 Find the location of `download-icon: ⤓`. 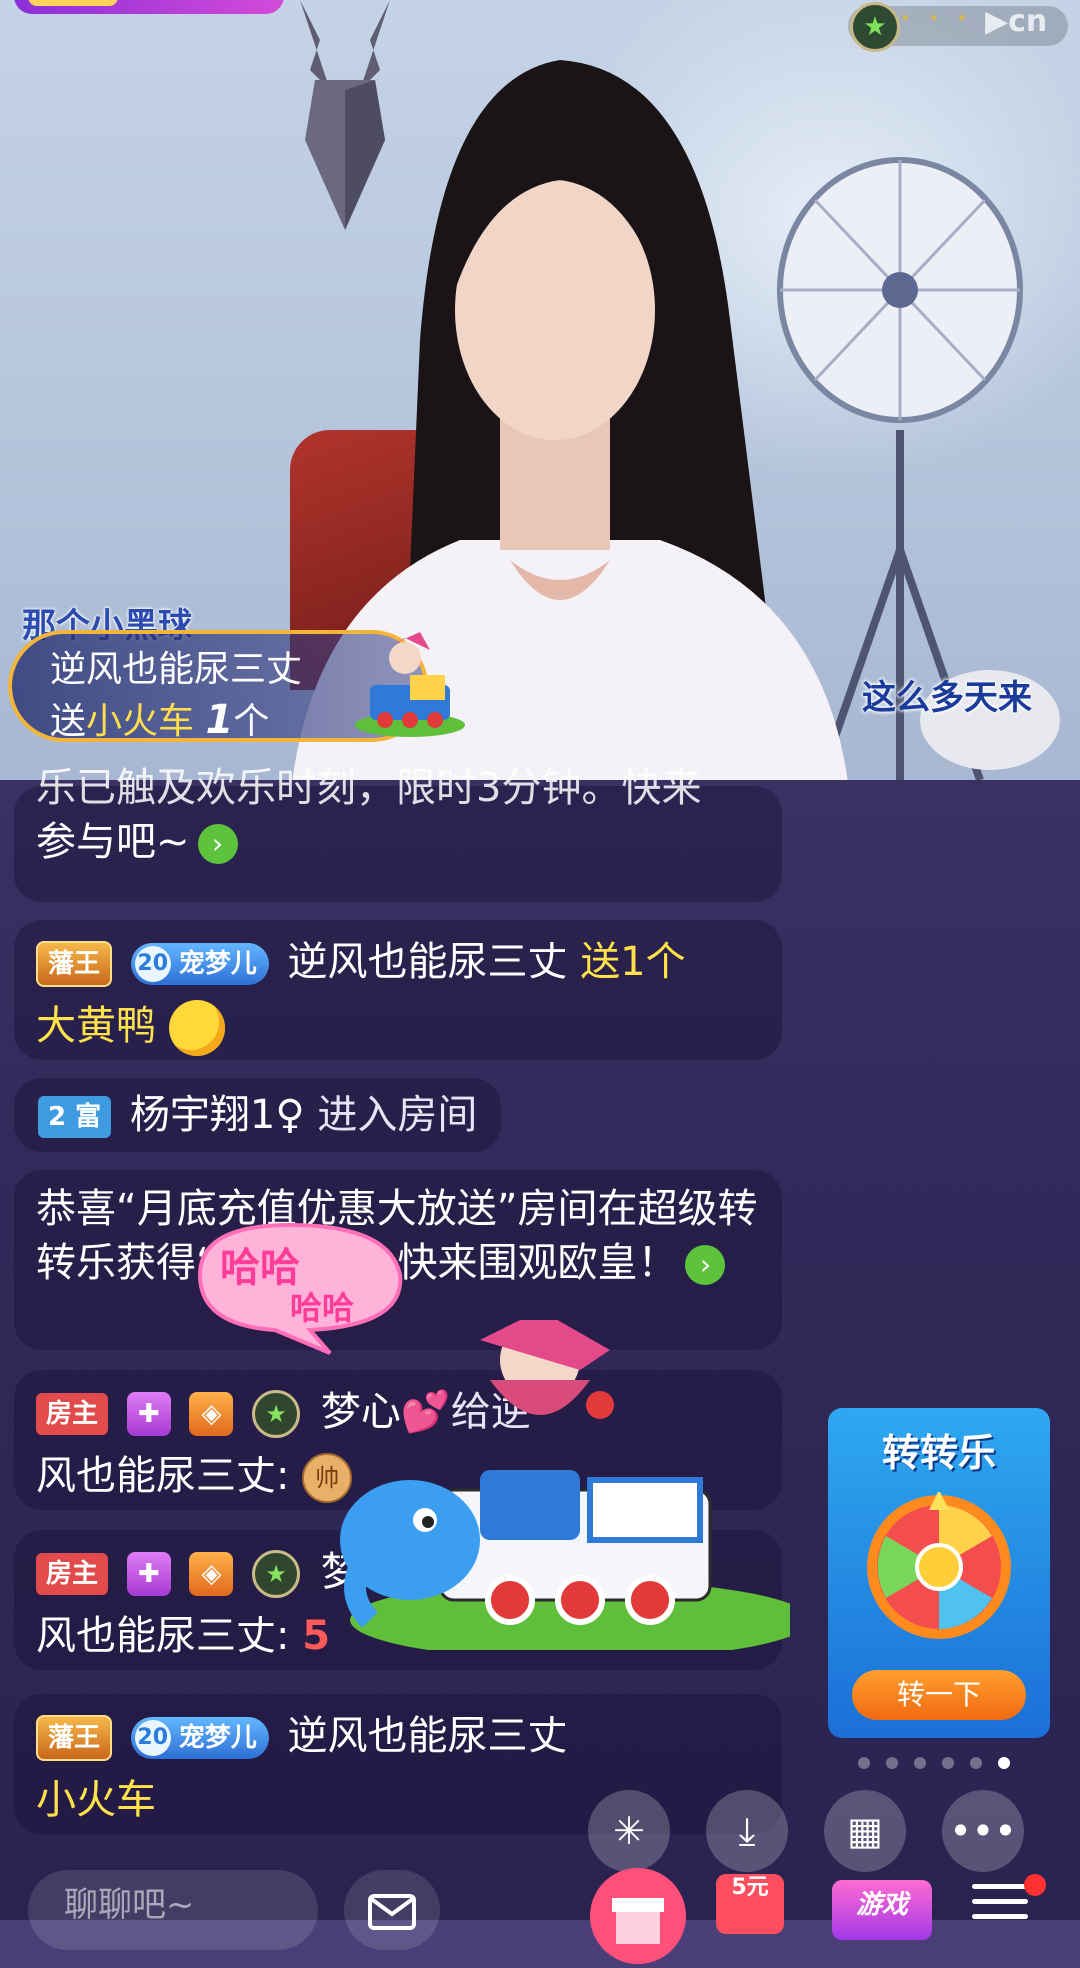

download-icon: ⤓ is located at coordinates (747, 1831).